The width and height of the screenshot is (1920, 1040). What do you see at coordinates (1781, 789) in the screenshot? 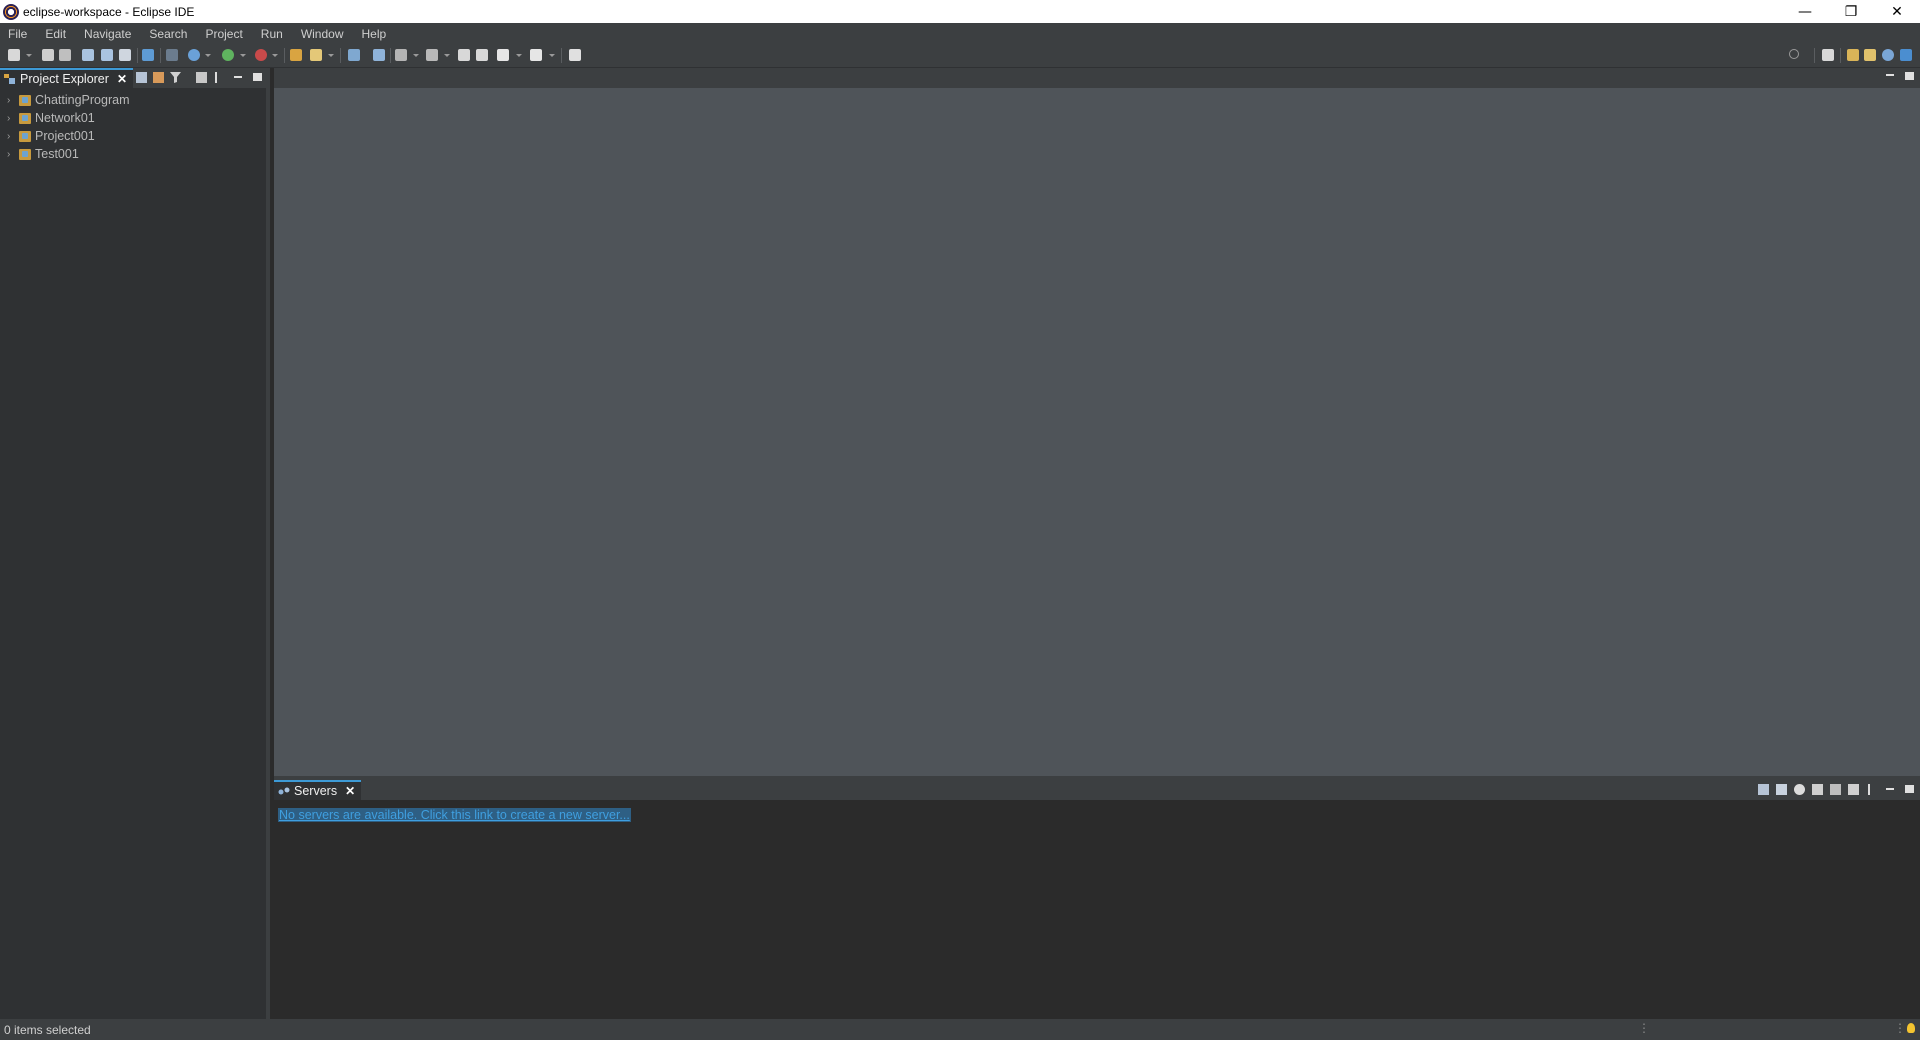
I see `start-debug-server-icon` at bounding box center [1781, 789].